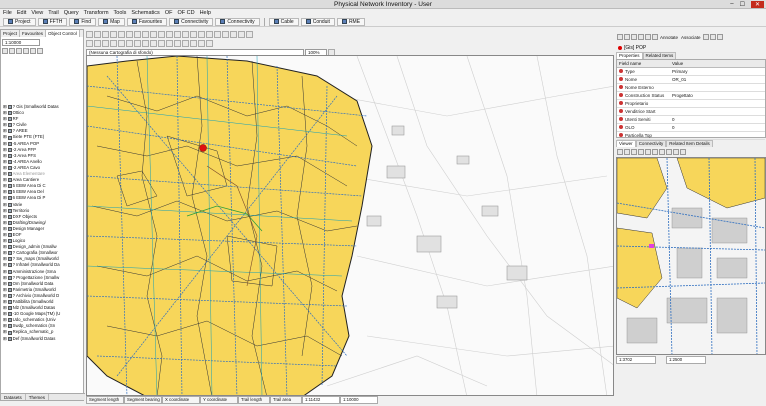 The image size is (766, 406). What do you see at coordinates (147, 21) in the screenshot?
I see `favourites-button: Favourites` at bounding box center [147, 21].